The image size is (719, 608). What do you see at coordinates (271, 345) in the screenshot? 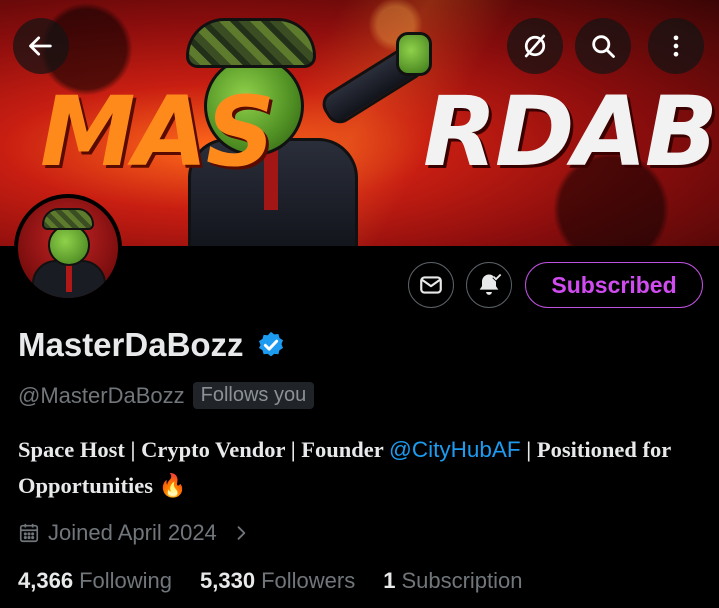
I see `verified-badge-icon` at bounding box center [271, 345].